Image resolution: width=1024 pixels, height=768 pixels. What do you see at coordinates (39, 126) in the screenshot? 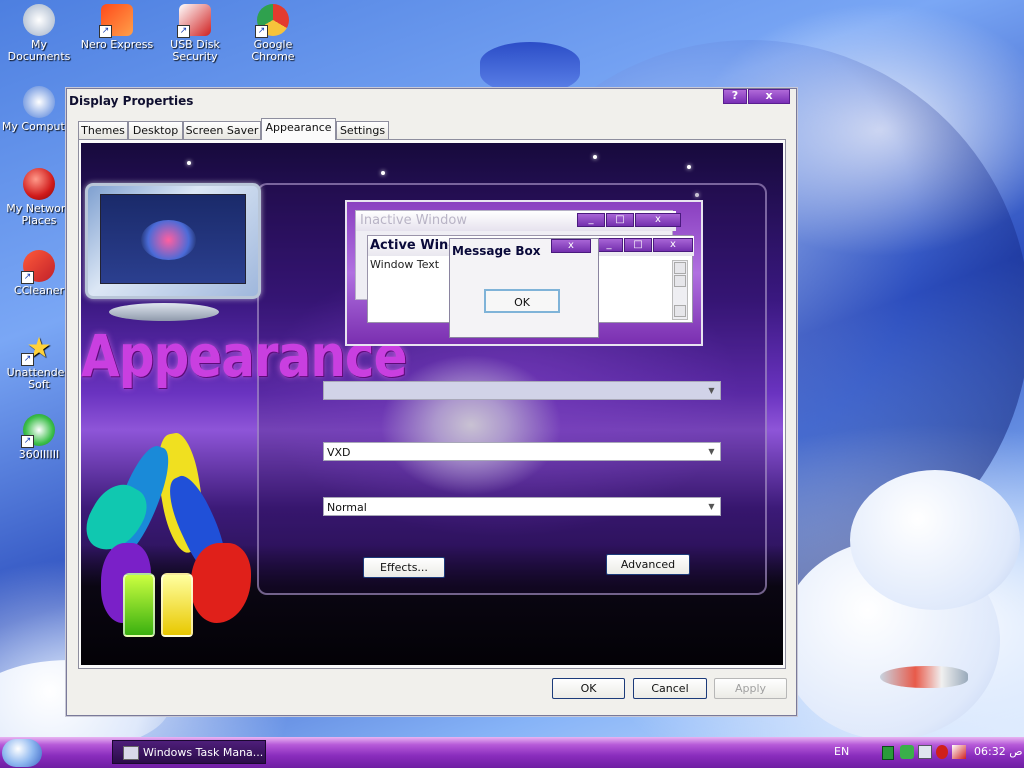
I see `desktop-icon-label: My Computer` at bounding box center [39, 126].